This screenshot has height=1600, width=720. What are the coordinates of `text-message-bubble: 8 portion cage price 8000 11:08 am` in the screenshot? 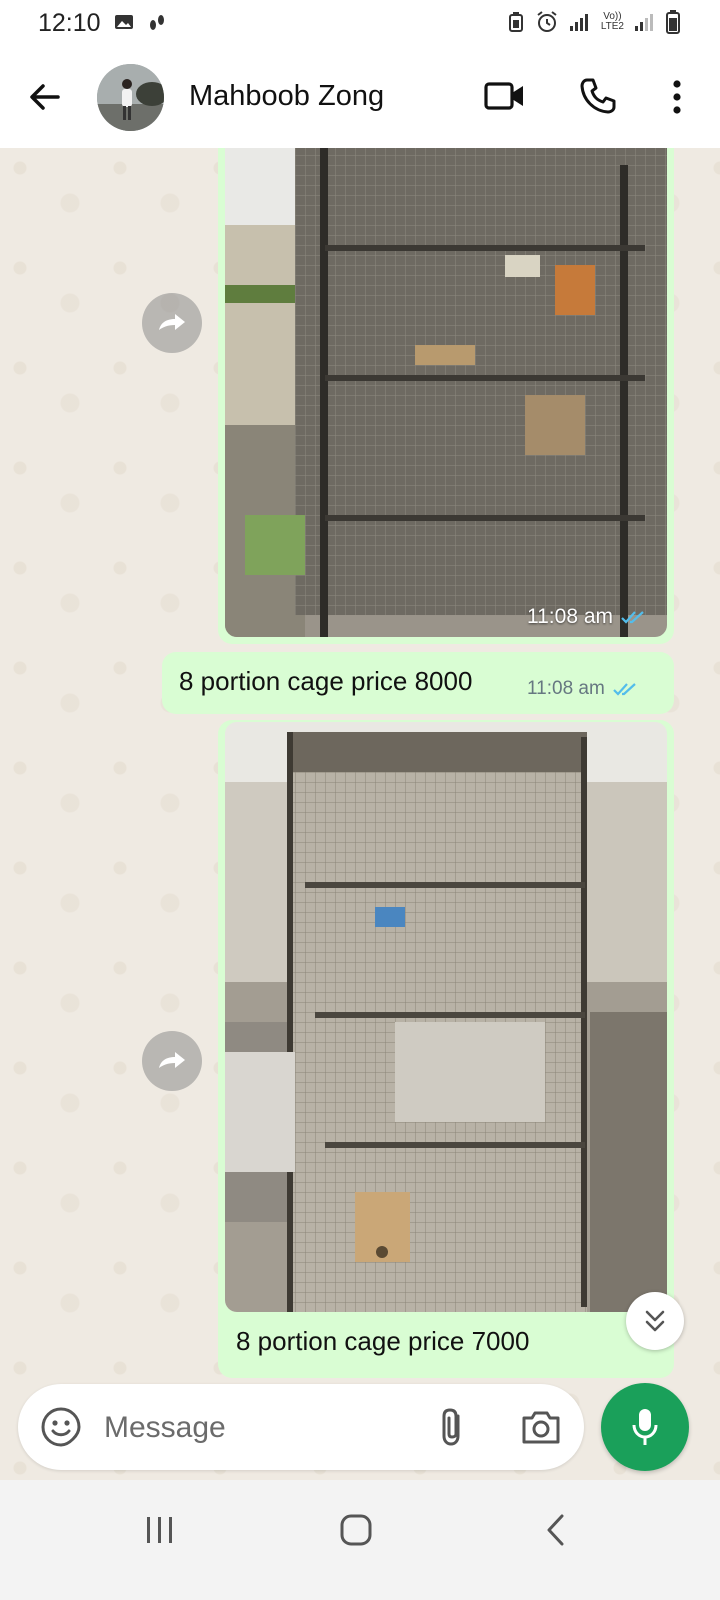 It's located at (418, 683).